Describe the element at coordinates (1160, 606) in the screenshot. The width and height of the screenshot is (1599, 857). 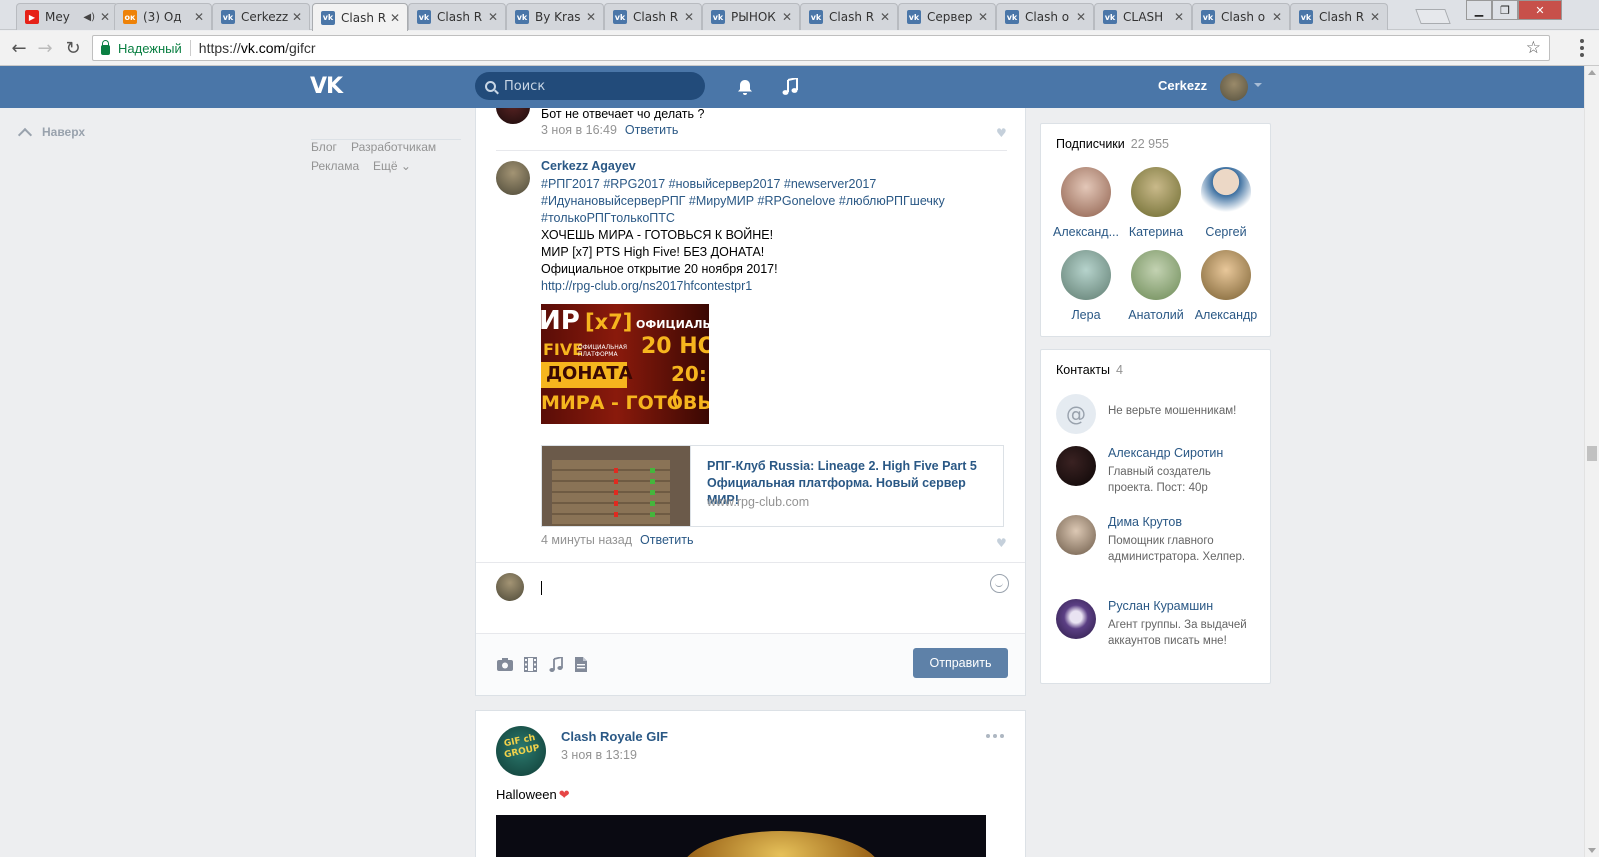
I see `contact-name: Руслан Курамшин` at that location.